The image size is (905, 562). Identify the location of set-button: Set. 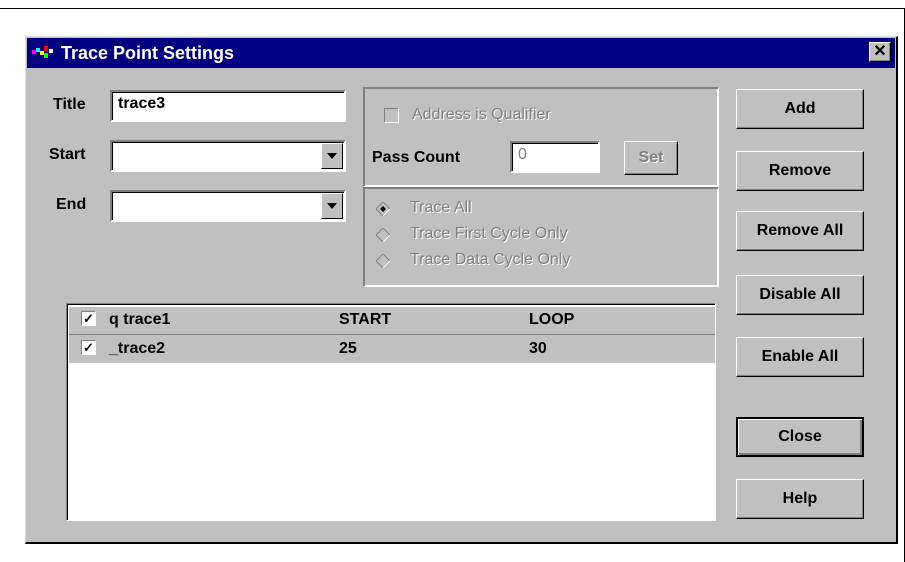
(651, 158).